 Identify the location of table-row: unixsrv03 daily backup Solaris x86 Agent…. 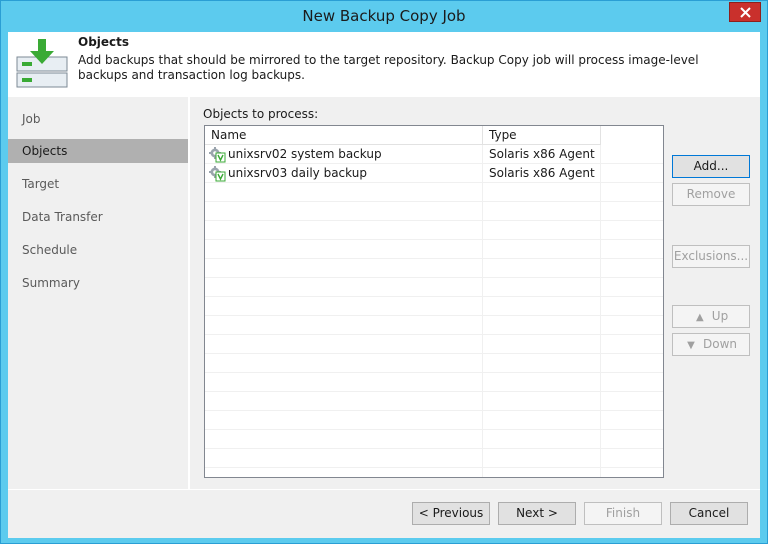
(434, 173).